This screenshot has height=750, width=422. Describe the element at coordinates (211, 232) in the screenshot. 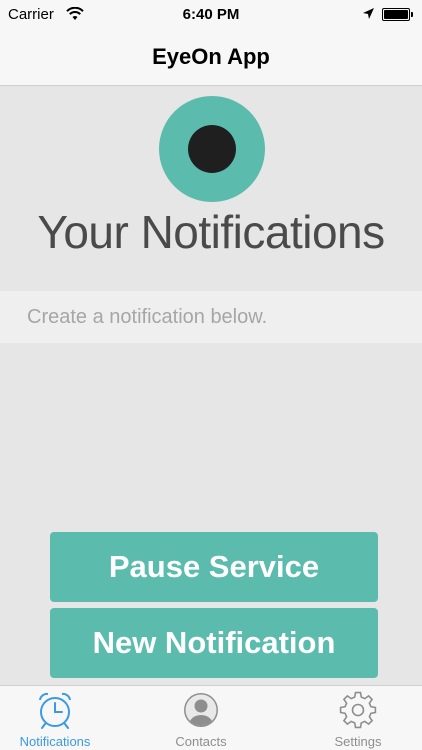

I see `page-title: Your Notifications` at that location.